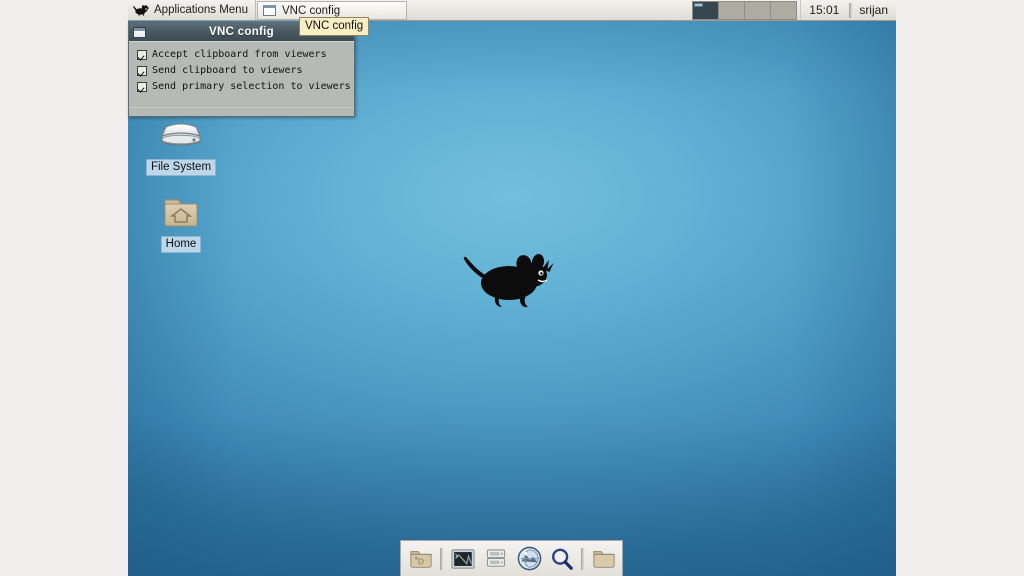  Describe the element at coordinates (851, 10) in the screenshot. I see `panel-separator` at that location.